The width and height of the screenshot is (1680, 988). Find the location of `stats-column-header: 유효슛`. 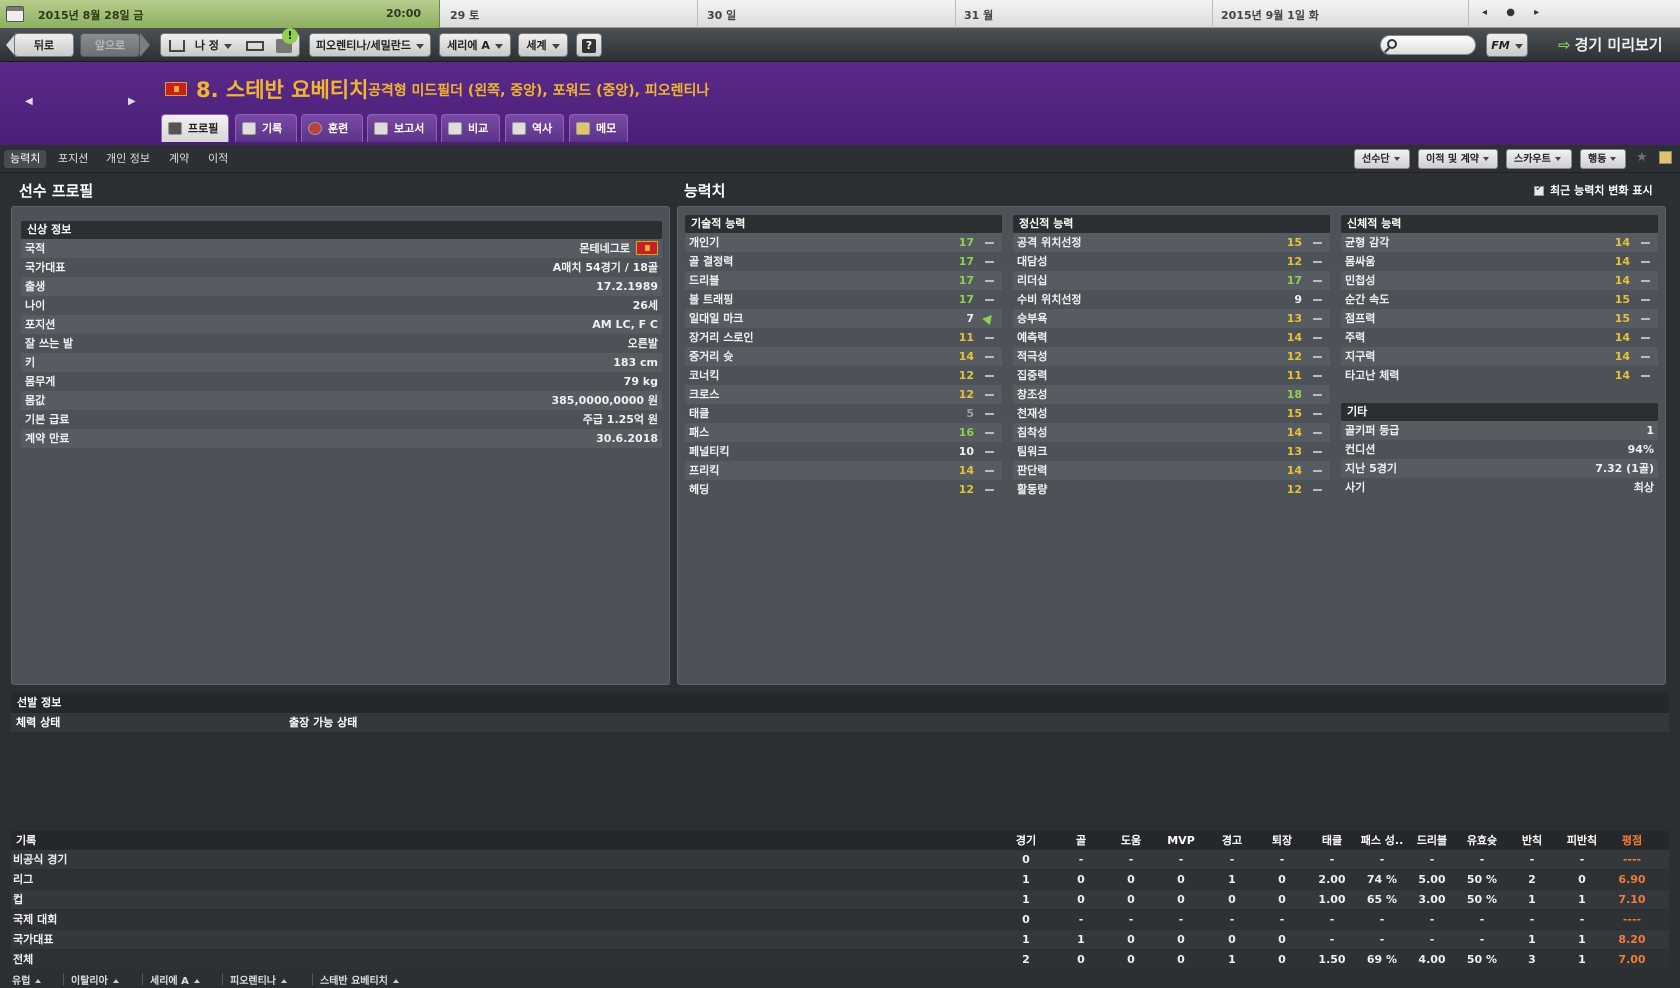

stats-column-header: 유효슛 is located at coordinates (1482, 840).